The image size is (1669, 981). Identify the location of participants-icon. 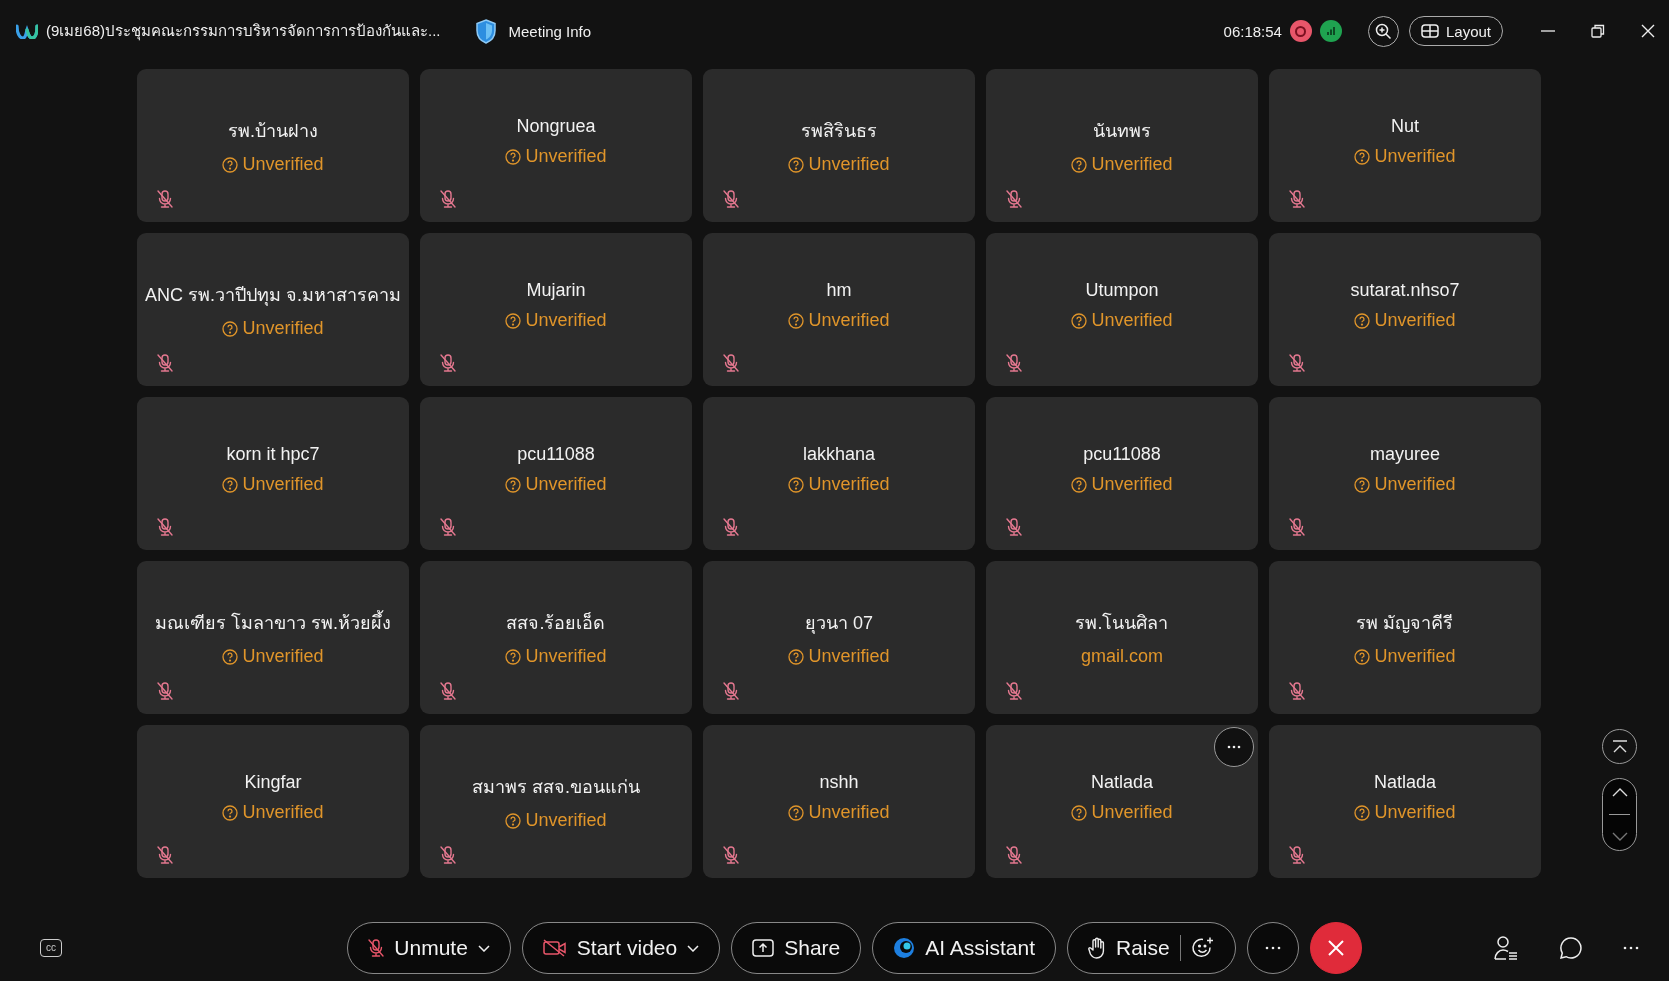
(1506, 948).